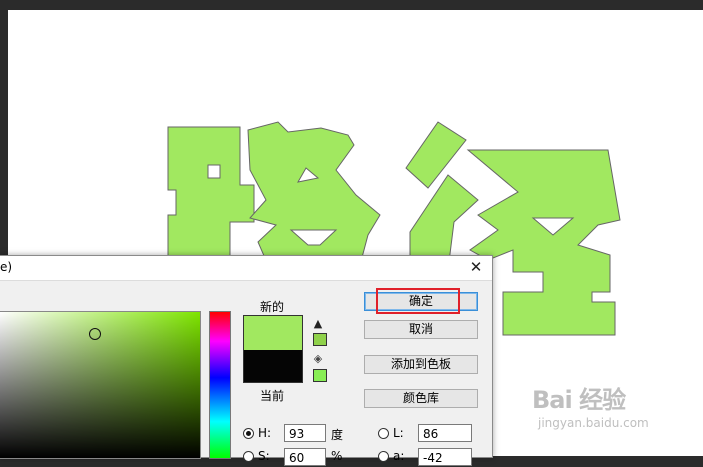 This screenshot has width=703, height=467. What do you see at coordinates (398, 433) in the screenshot?
I see `l-label: L:` at bounding box center [398, 433].